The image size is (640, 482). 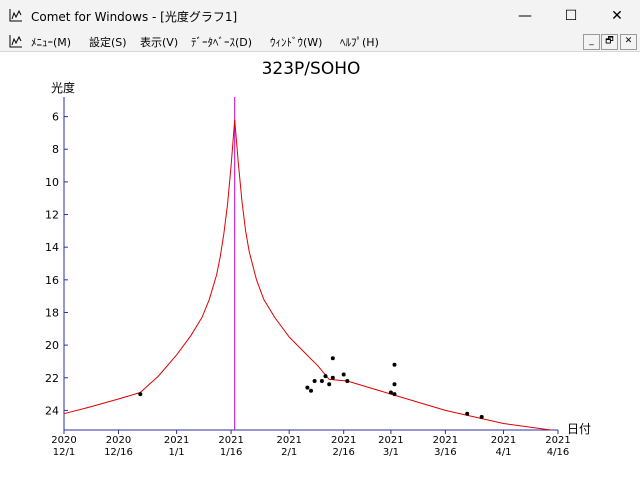 What do you see at coordinates (320, 15) in the screenshot?
I see `title-bar: Comet for Windows - [光度グラフ1] — ☐ ✕` at bounding box center [320, 15].